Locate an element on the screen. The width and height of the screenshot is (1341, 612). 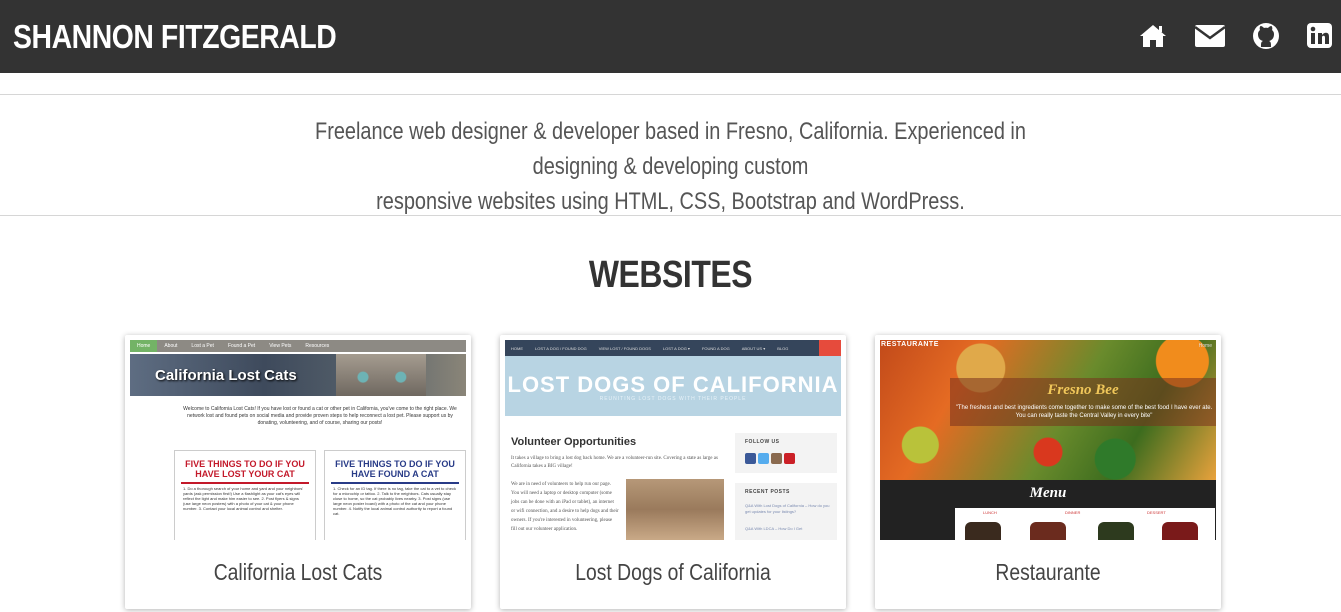
twitter-icon is located at coordinates (763, 458).